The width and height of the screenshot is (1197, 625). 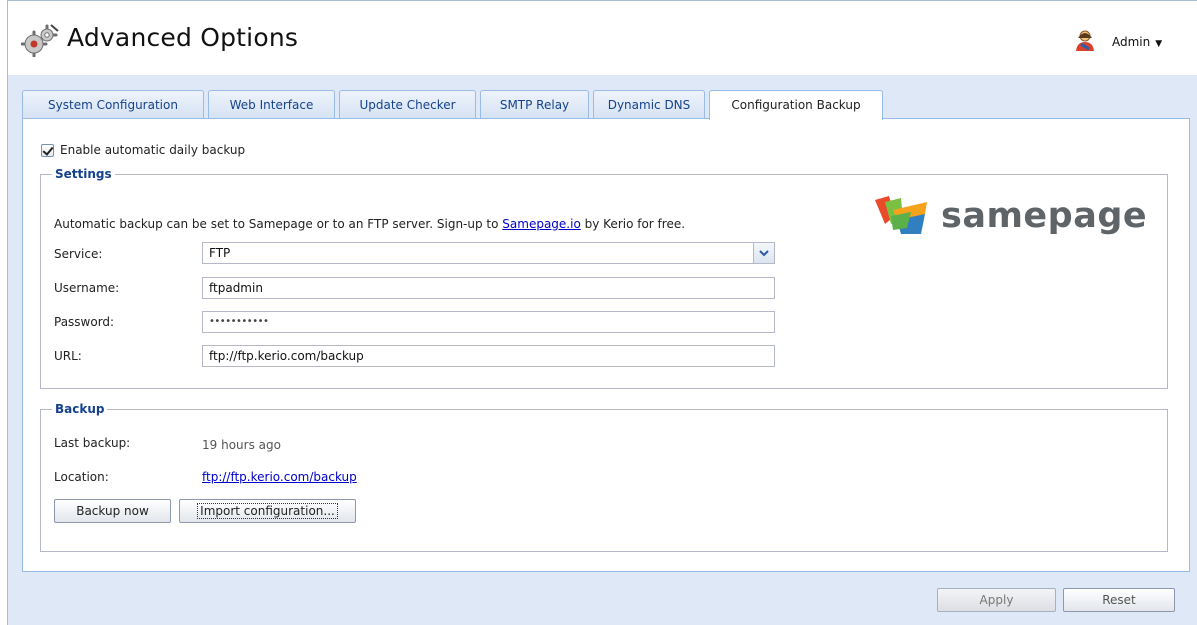 What do you see at coordinates (68, 356) in the screenshot?
I see `url-label: URL:` at bounding box center [68, 356].